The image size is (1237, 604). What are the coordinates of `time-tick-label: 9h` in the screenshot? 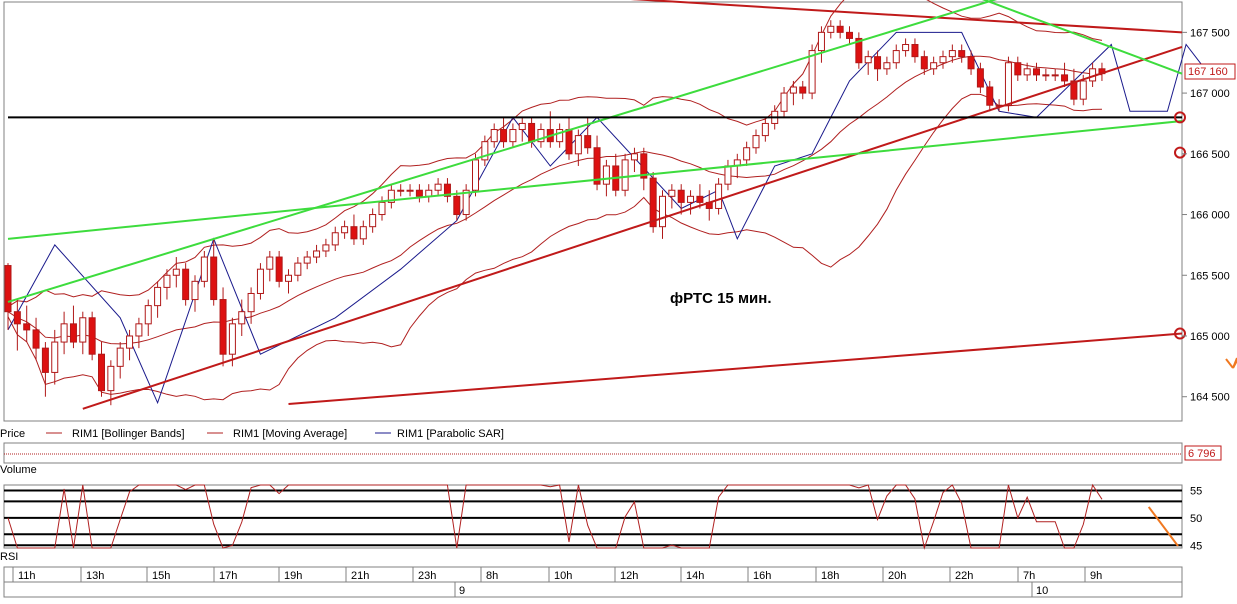 It's located at (1096, 576).